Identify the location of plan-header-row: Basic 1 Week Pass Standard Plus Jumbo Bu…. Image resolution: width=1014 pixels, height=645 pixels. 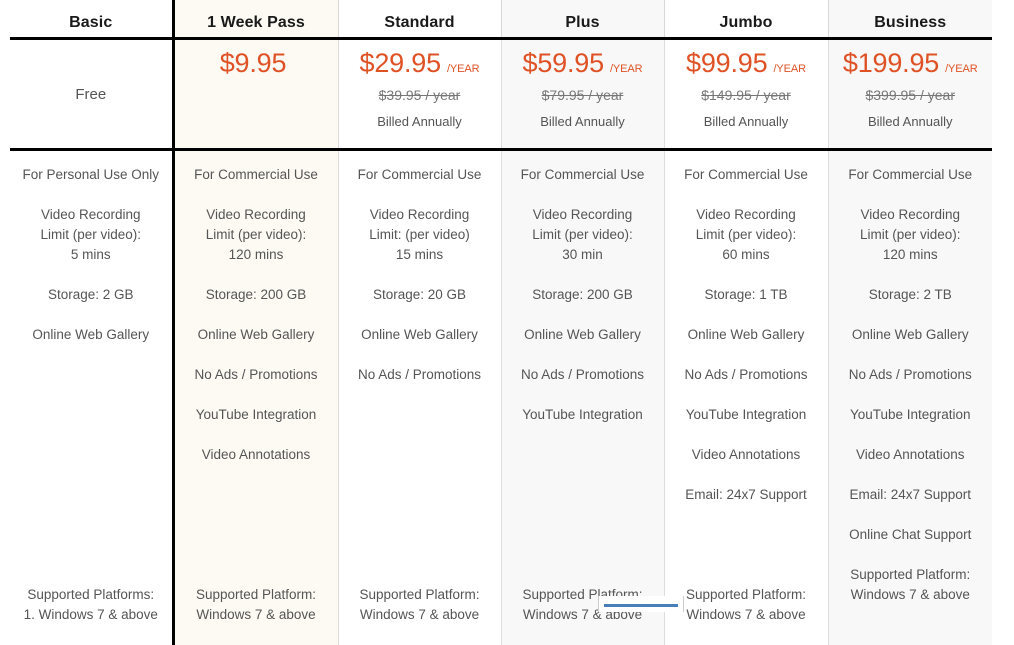
(501, 19).